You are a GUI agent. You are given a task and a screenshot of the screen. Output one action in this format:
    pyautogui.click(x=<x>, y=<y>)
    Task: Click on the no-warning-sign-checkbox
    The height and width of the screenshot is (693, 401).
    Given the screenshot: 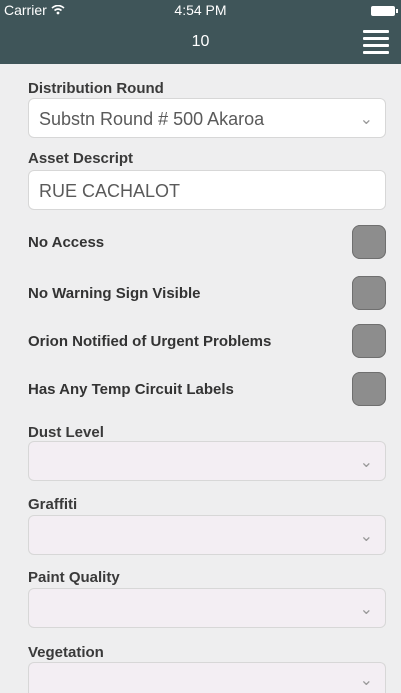 What is the action you would take?
    pyautogui.click(x=369, y=293)
    